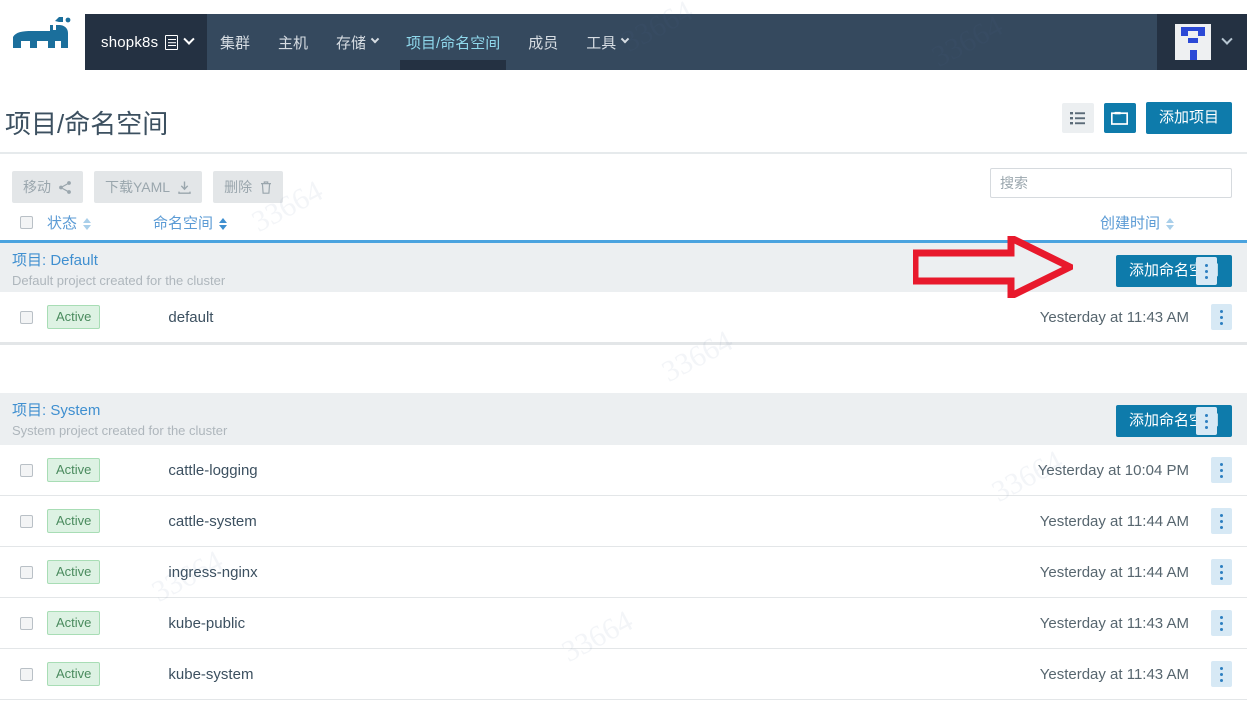 This screenshot has height=714, width=1247. I want to click on move-button: 移动, so click(47, 187).